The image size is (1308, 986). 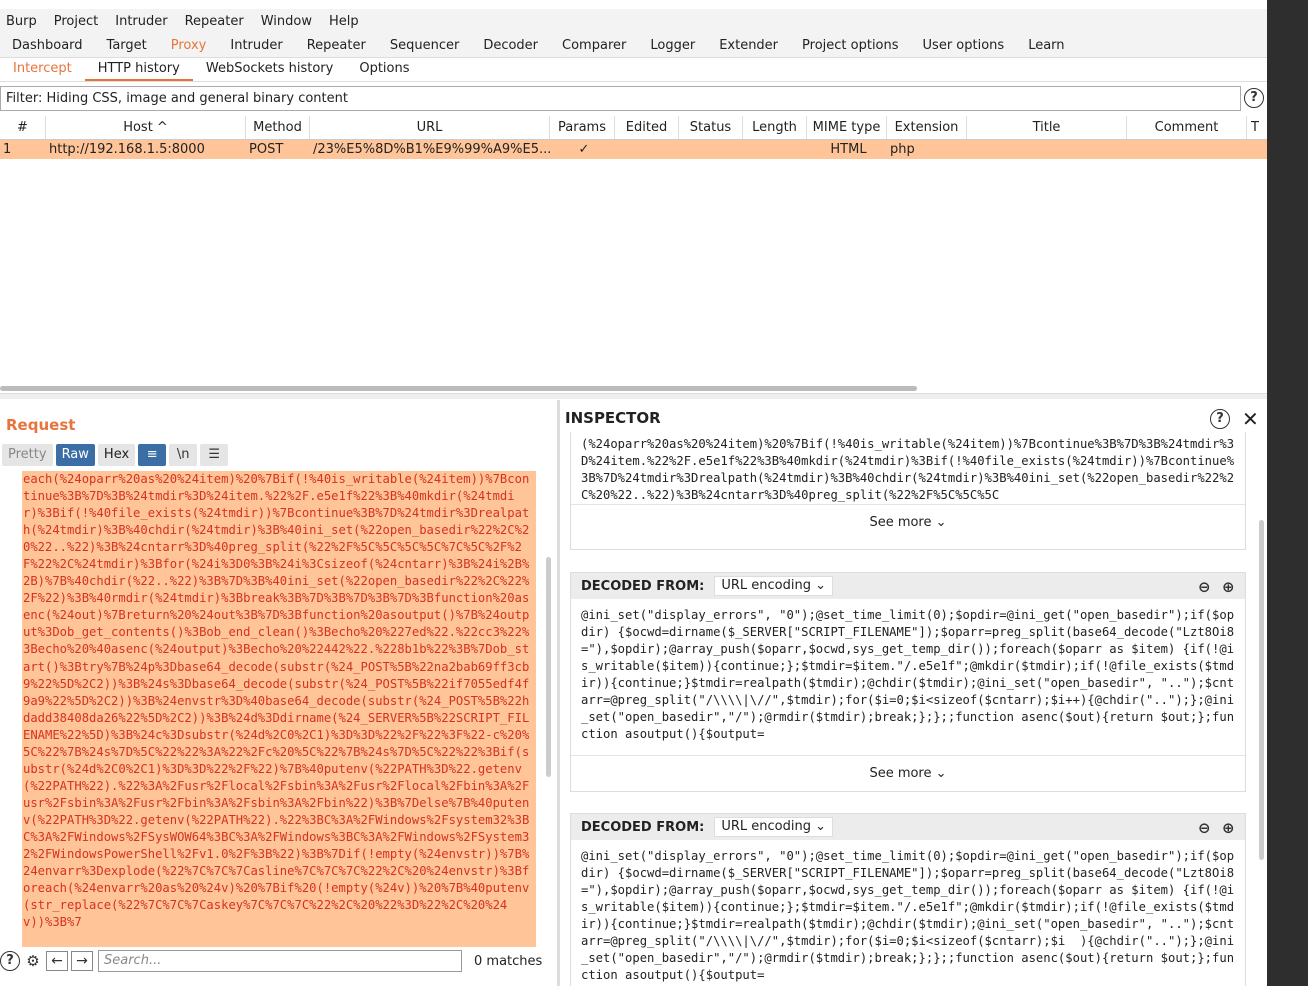 What do you see at coordinates (633, 396) in the screenshot?
I see `pane-splitter` at bounding box center [633, 396].